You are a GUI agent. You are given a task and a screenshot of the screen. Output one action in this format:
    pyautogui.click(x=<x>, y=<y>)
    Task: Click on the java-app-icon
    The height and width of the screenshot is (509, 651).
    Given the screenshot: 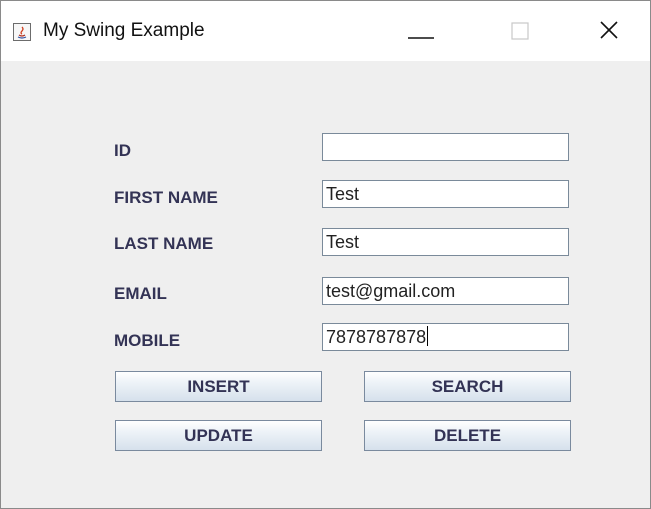 What is the action you would take?
    pyautogui.click(x=22, y=32)
    